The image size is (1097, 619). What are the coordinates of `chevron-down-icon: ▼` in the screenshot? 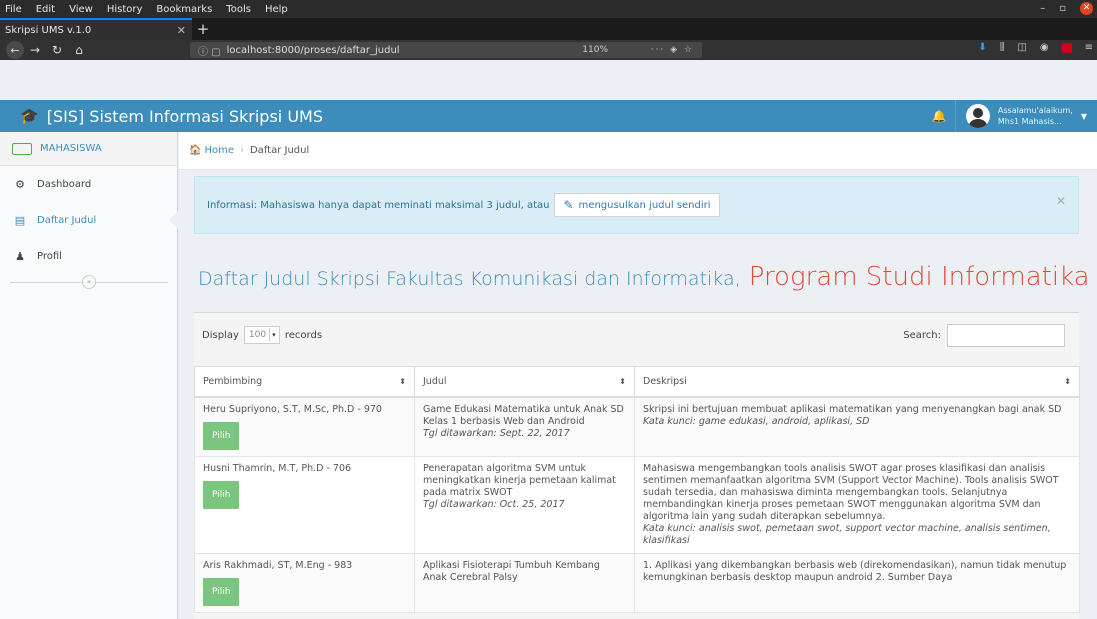 It's located at (1083, 116).